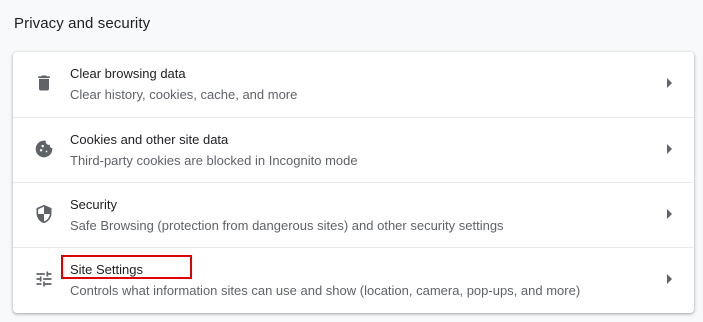  I want to click on row-label: Site Settings, so click(106, 269).